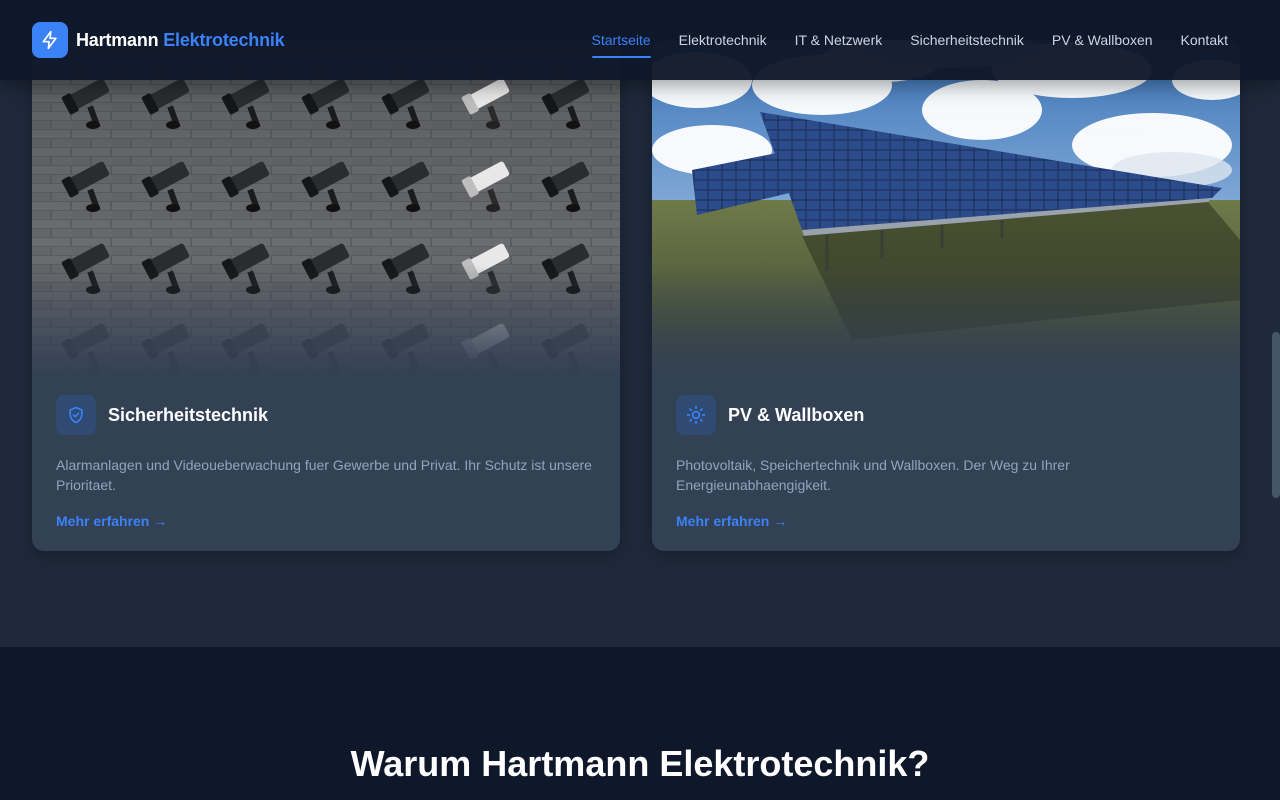 This screenshot has width=1280, height=800. What do you see at coordinates (723, 40) in the screenshot?
I see `nav-elektrotechnik: Elektrotechnik` at bounding box center [723, 40].